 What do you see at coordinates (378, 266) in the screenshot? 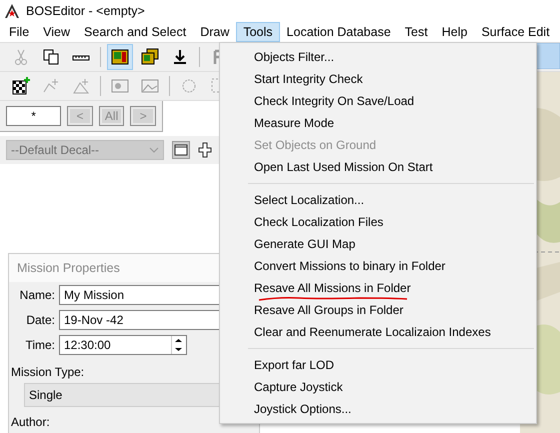
I see `menu-entry: Convert Missions to binary in Folder` at bounding box center [378, 266].